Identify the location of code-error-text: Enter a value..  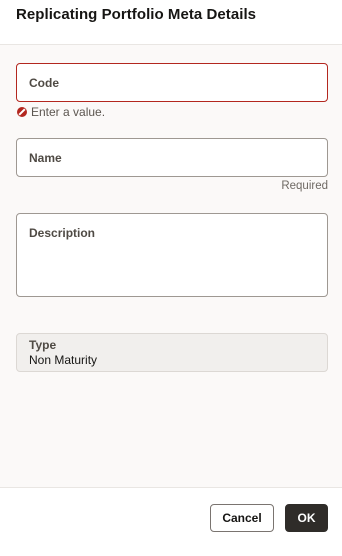
(68, 112).